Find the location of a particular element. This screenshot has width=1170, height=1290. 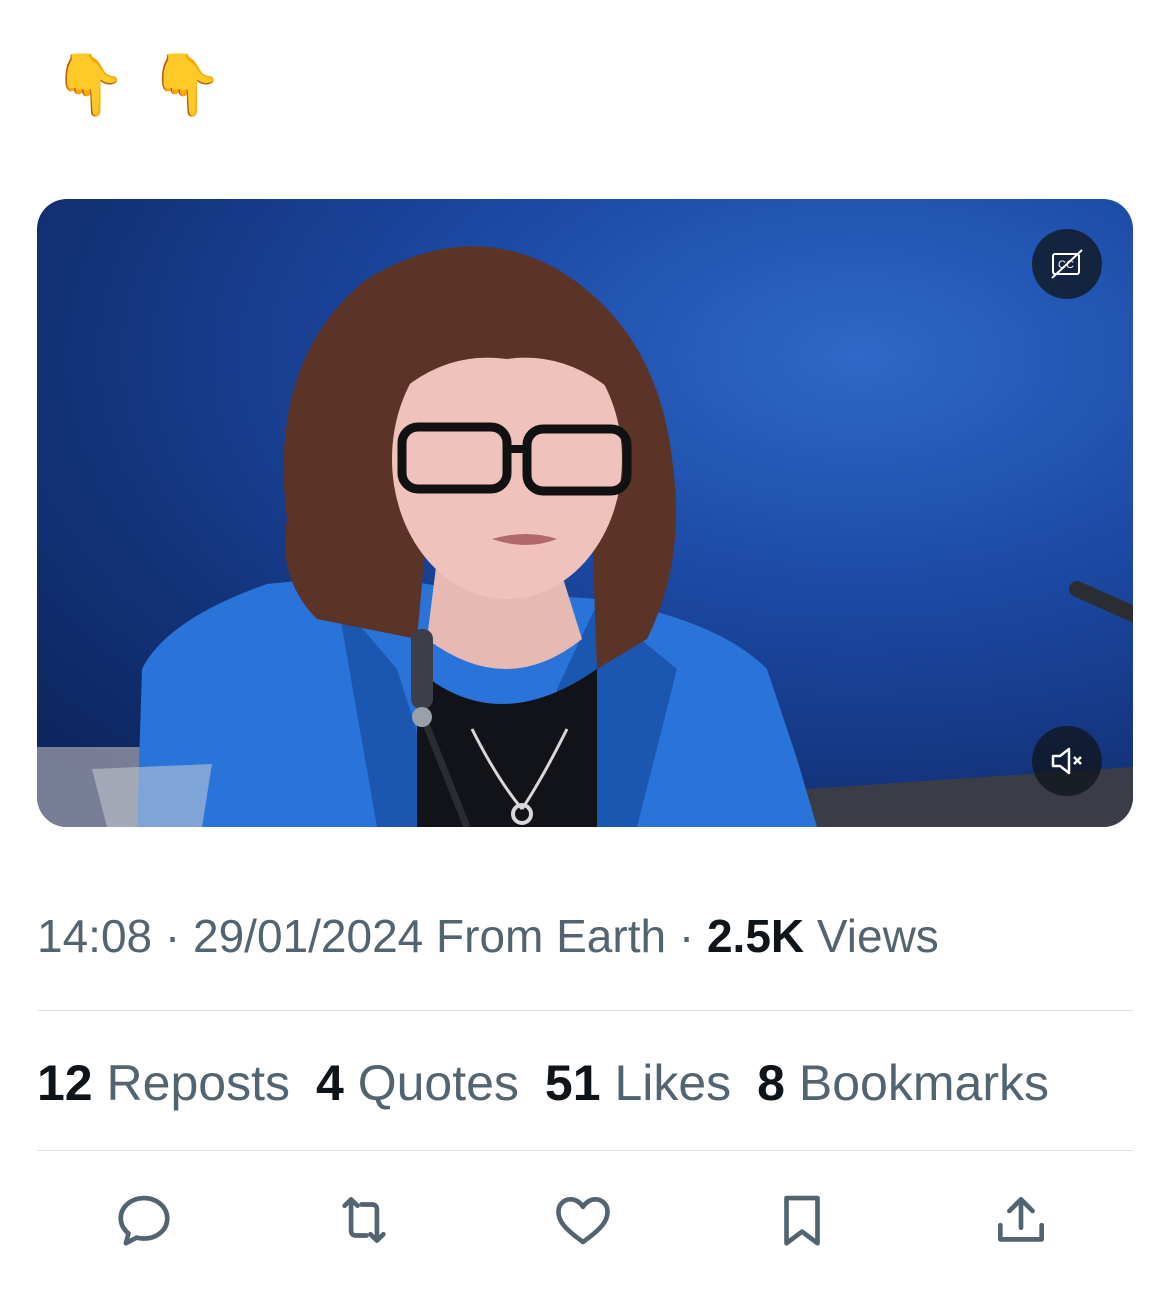

like-button is located at coordinates (583, 1220).